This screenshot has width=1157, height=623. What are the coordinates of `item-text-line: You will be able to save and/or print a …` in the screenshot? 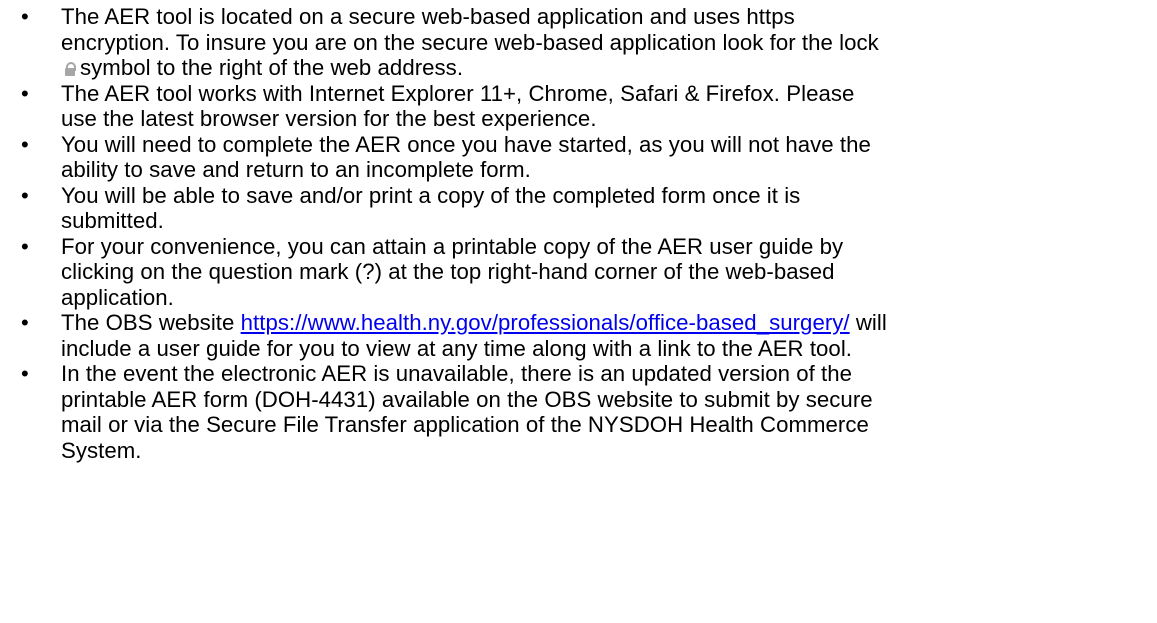 It's located at (431, 195).